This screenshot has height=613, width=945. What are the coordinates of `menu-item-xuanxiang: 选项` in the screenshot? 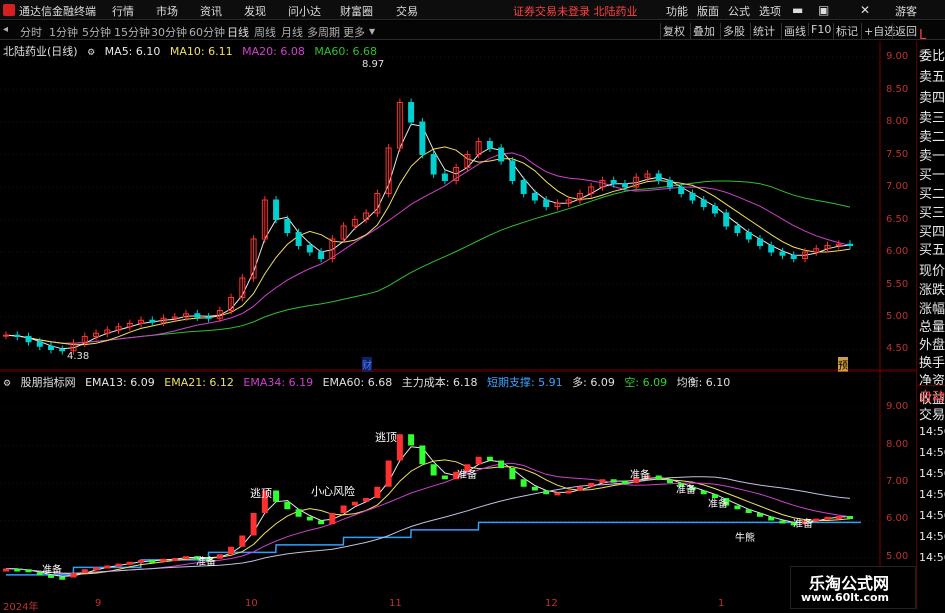 It's located at (770, 11).